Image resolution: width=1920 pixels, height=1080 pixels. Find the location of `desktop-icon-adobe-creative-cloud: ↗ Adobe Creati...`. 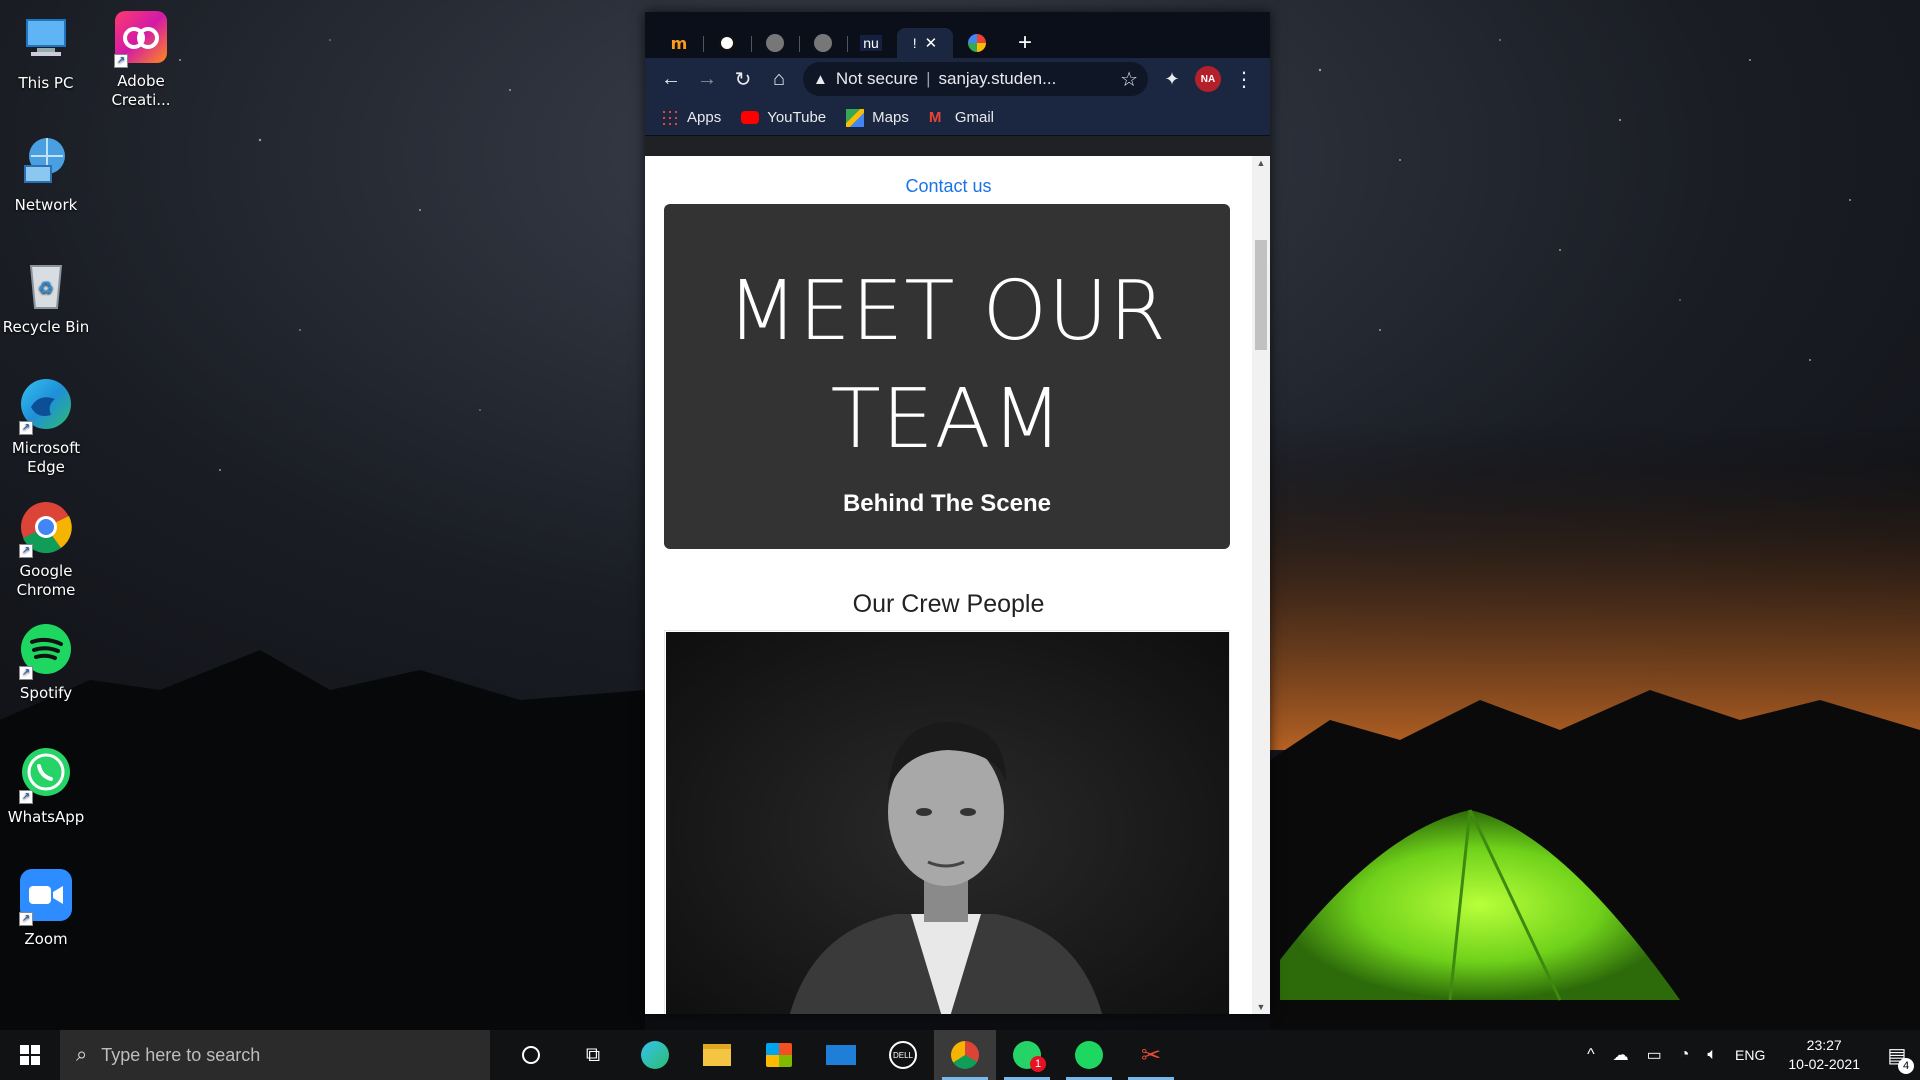

desktop-icon-adobe-creative-cloud: ↗ Adobe Creati... is located at coordinates (141, 59).